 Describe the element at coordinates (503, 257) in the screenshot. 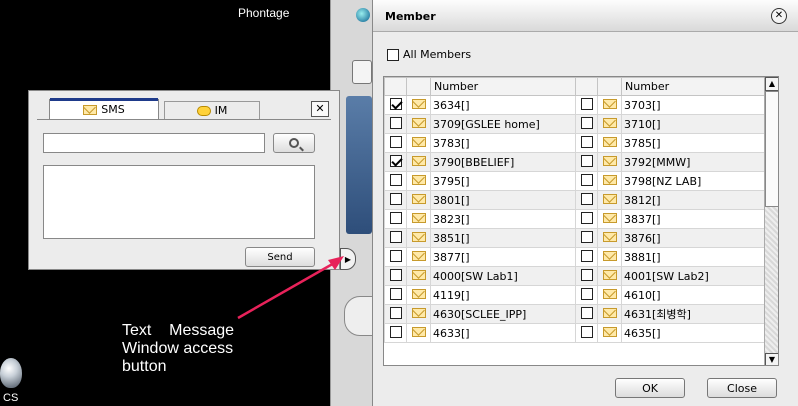

I see `member-number: 3877[]` at that location.